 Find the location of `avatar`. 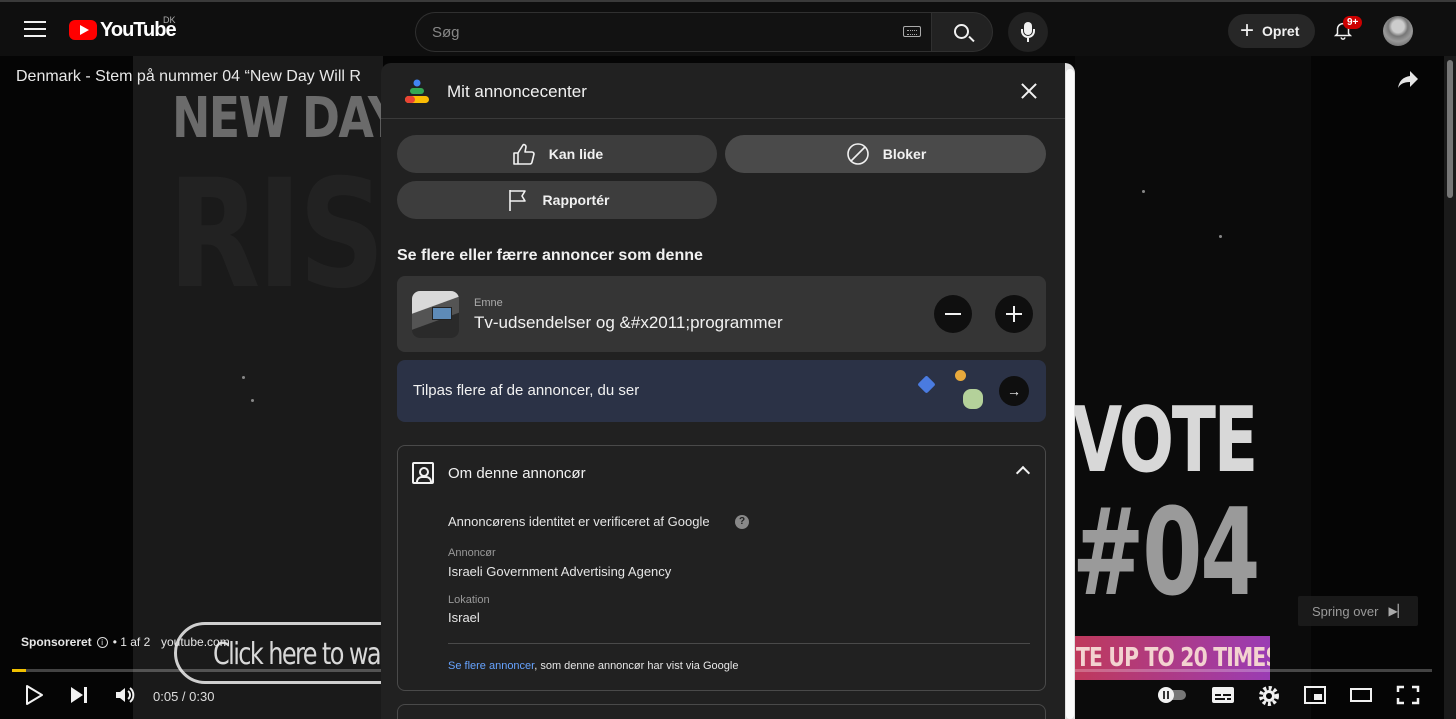

avatar is located at coordinates (1398, 31).